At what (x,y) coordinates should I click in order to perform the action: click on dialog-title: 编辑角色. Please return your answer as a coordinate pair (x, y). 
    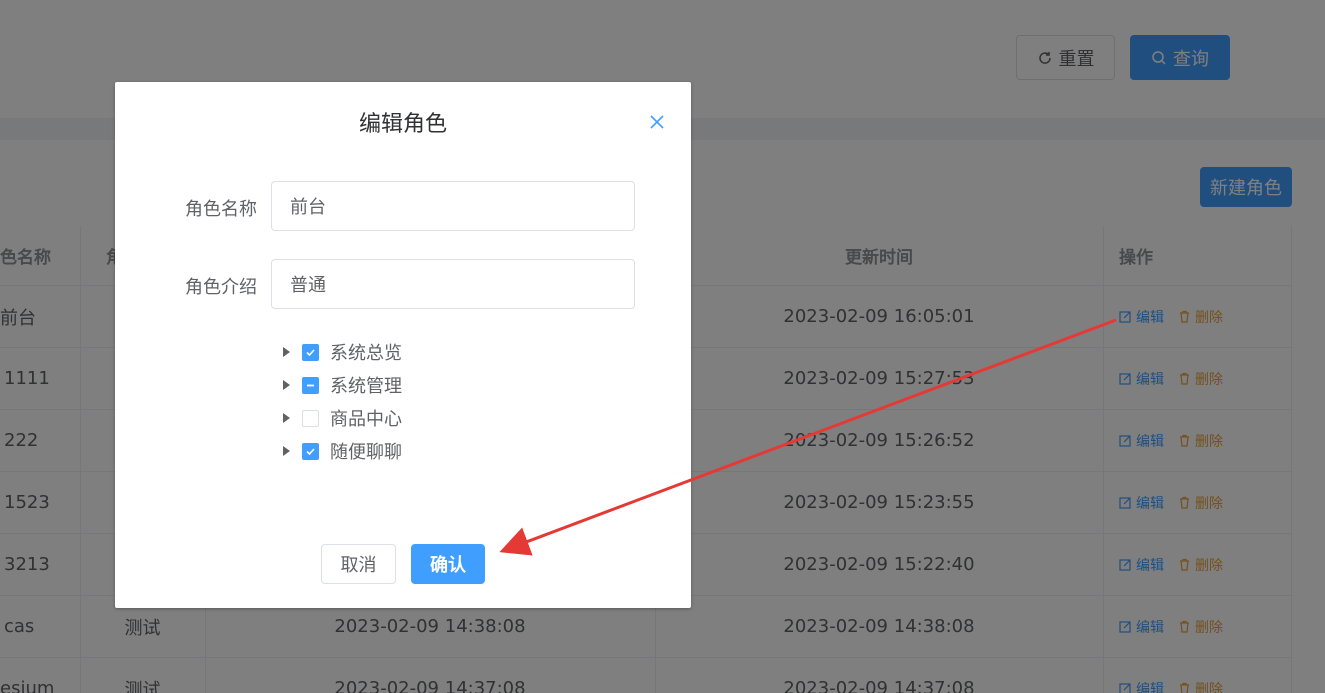
    Looking at the image, I should click on (402, 124).